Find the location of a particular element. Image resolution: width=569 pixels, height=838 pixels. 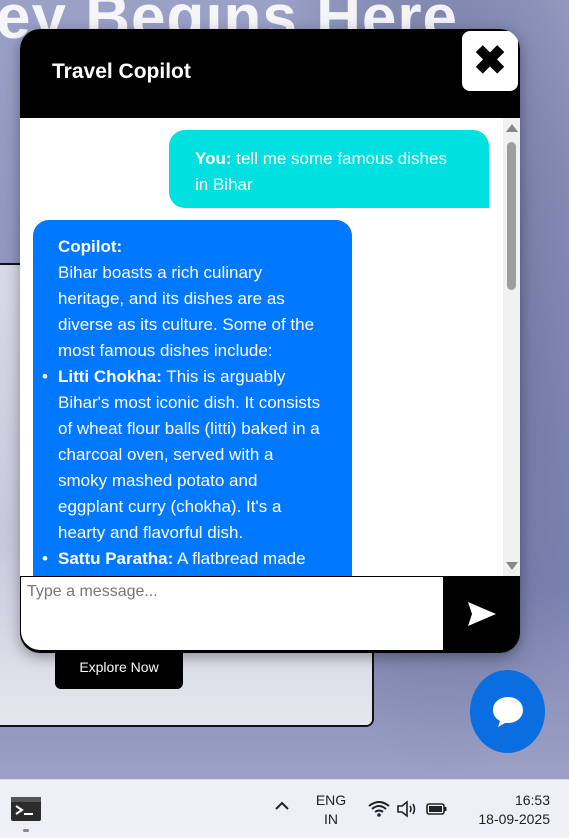

dish-name: Sattu Paratha: is located at coordinates (116, 558).